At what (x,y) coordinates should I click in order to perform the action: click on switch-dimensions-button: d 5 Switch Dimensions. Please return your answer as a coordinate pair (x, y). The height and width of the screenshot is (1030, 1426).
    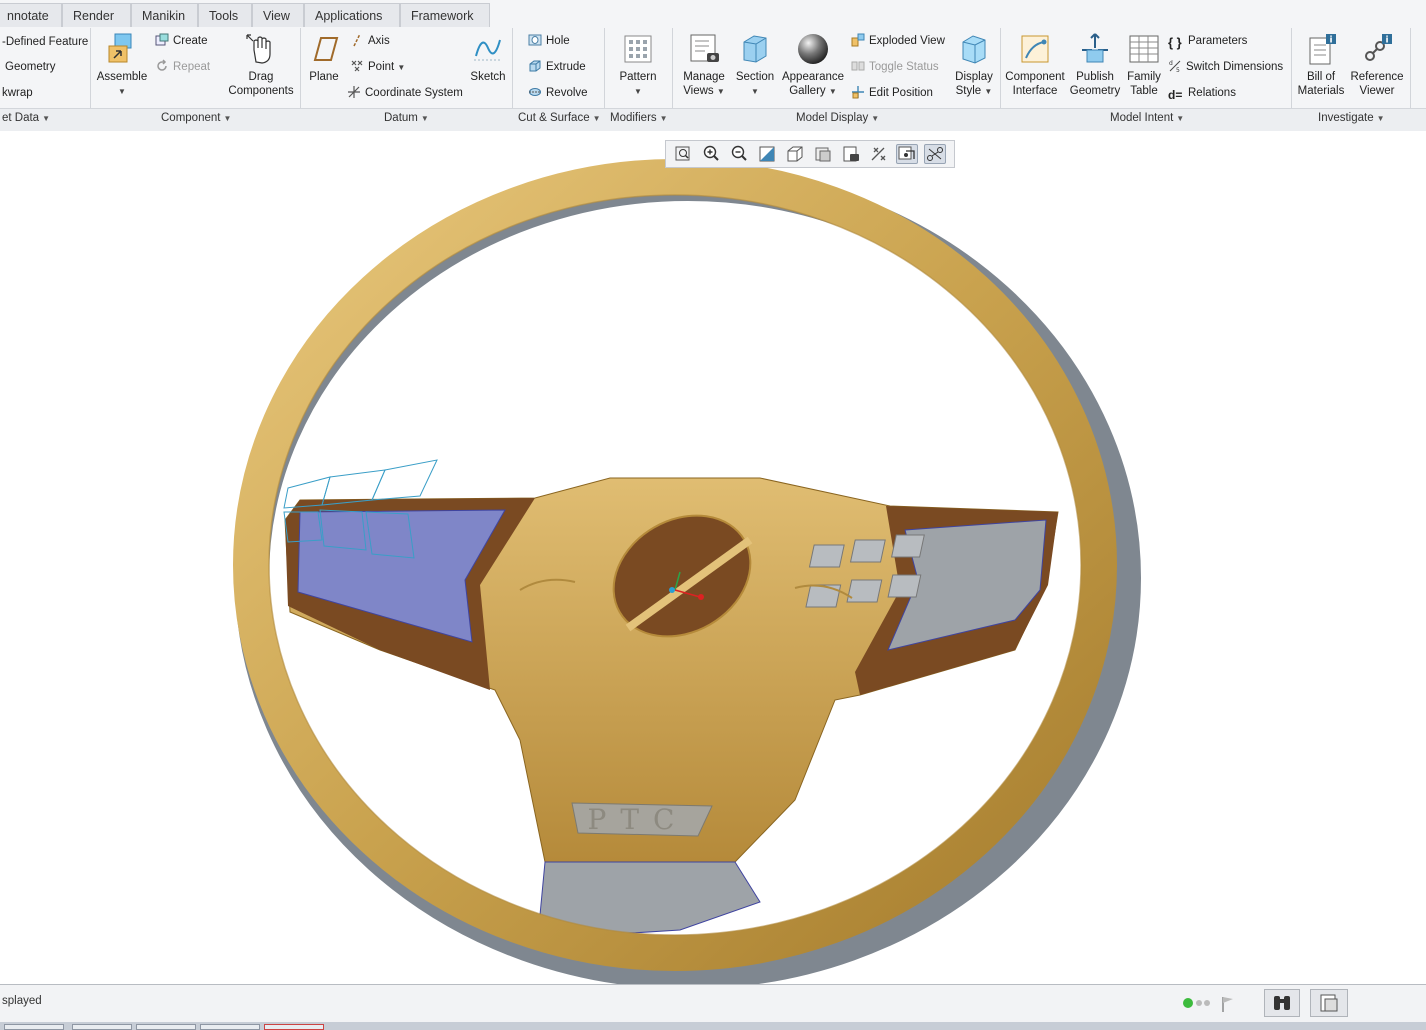
    Looking at the image, I should click on (1225, 67).